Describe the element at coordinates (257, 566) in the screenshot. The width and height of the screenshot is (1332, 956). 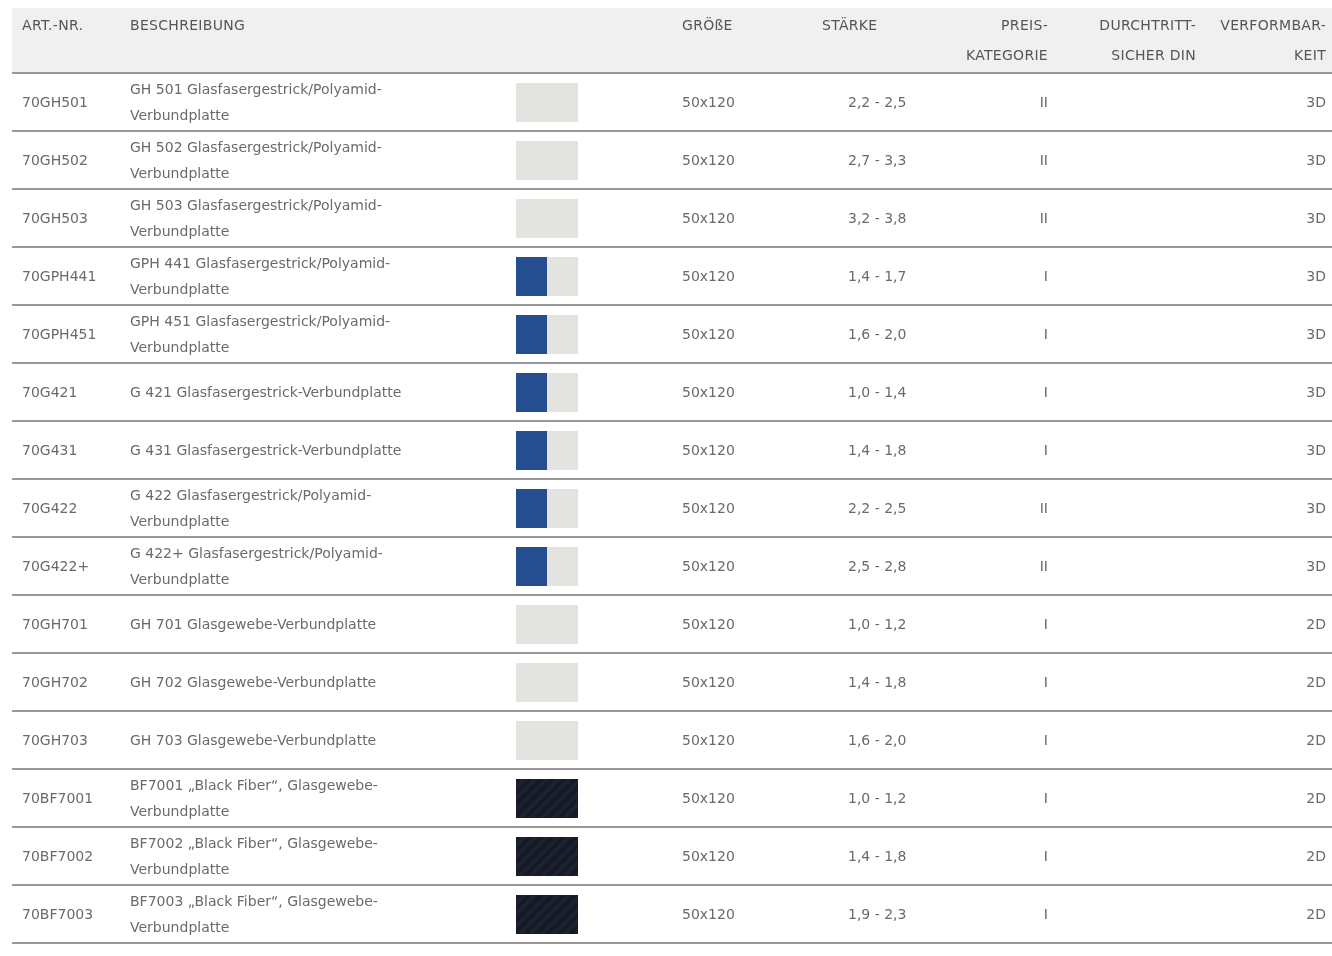
I see `product-description: G 422+ Glasfasergestrick/Polyamid-Verbundplatte` at that location.